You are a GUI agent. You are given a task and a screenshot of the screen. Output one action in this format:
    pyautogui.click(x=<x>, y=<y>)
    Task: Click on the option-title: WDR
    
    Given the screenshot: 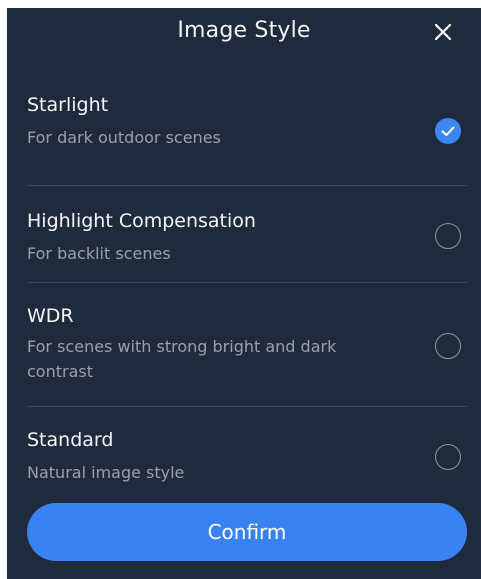 What is the action you would take?
    pyautogui.click(x=50, y=316)
    